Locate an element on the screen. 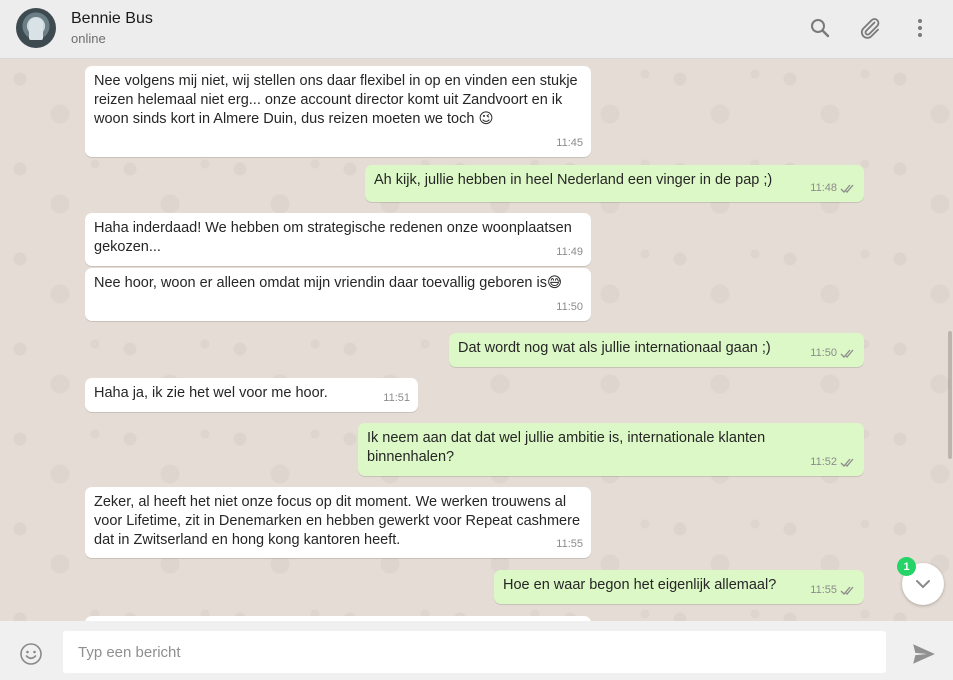  paperclip-icon is located at coordinates (870, 28).